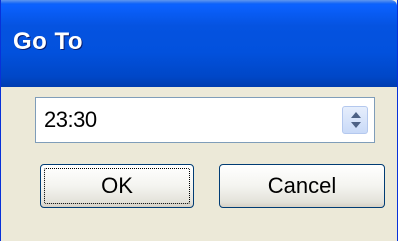 The image size is (400, 241). I want to click on spin-up-icon, so click(356, 115).